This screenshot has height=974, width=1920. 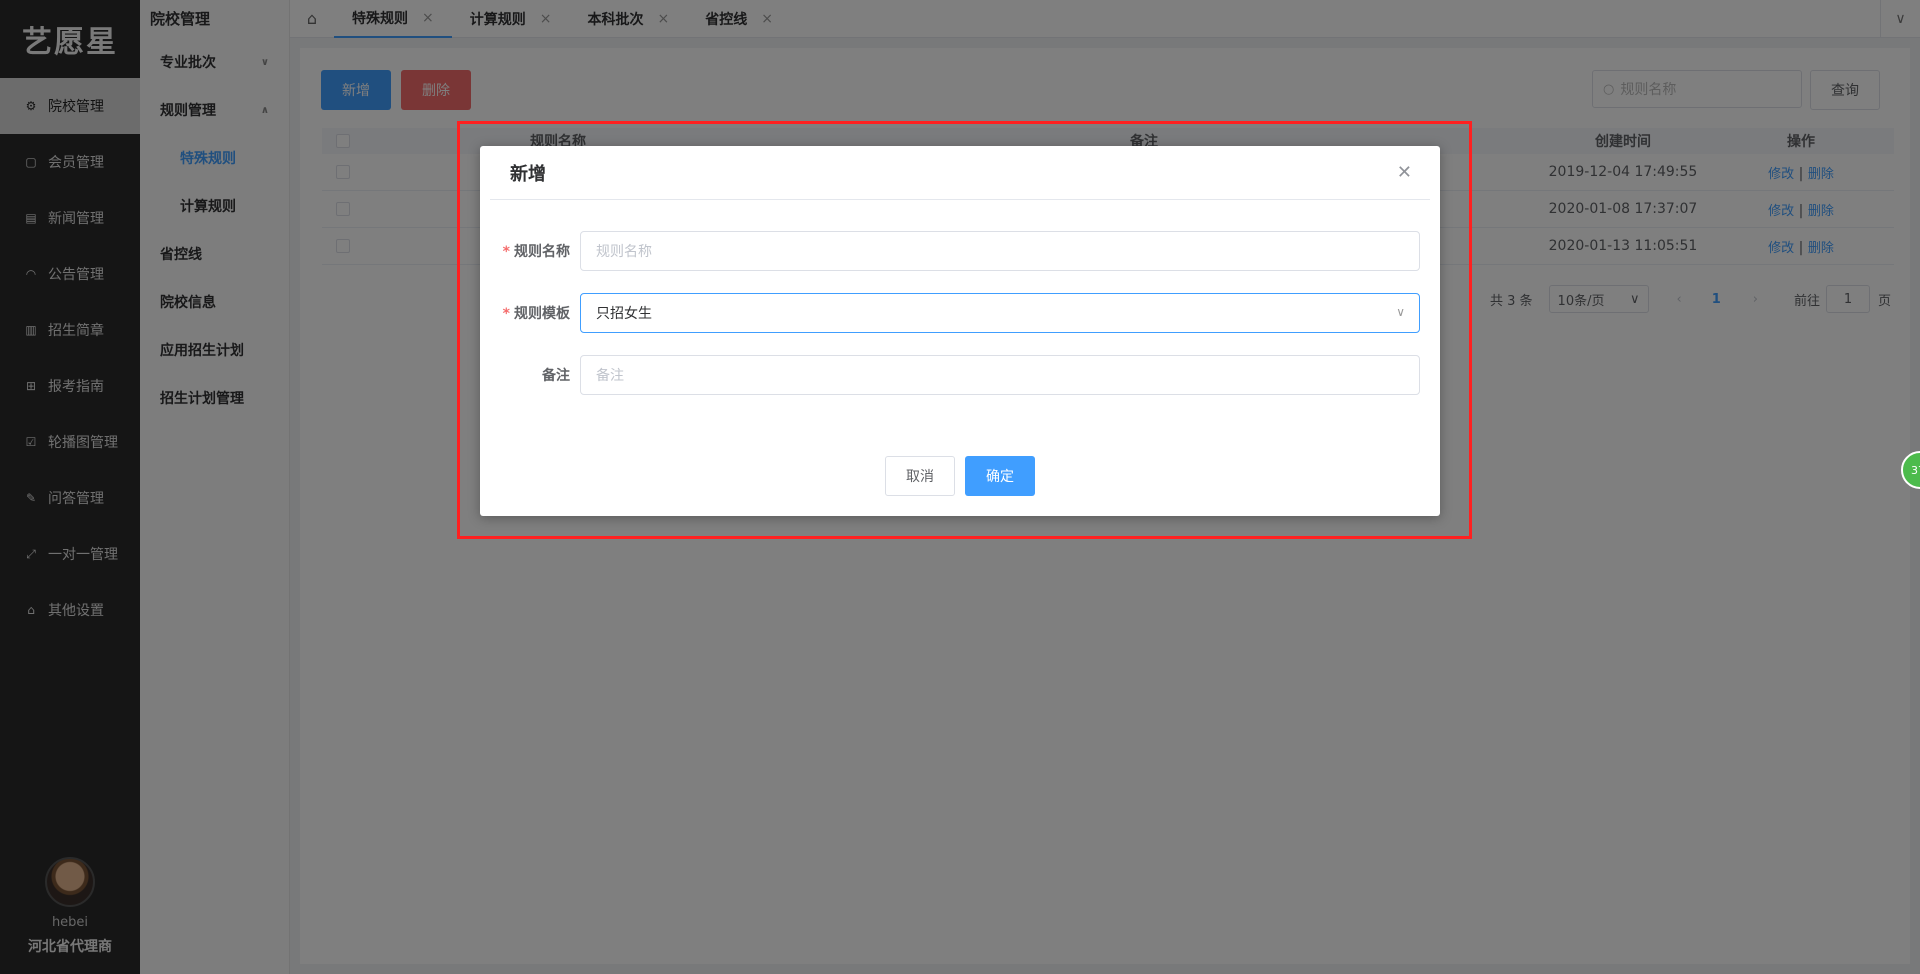 What do you see at coordinates (960, 476) in the screenshot?
I see `dialog-footer: 取消 确定` at bounding box center [960, 476].